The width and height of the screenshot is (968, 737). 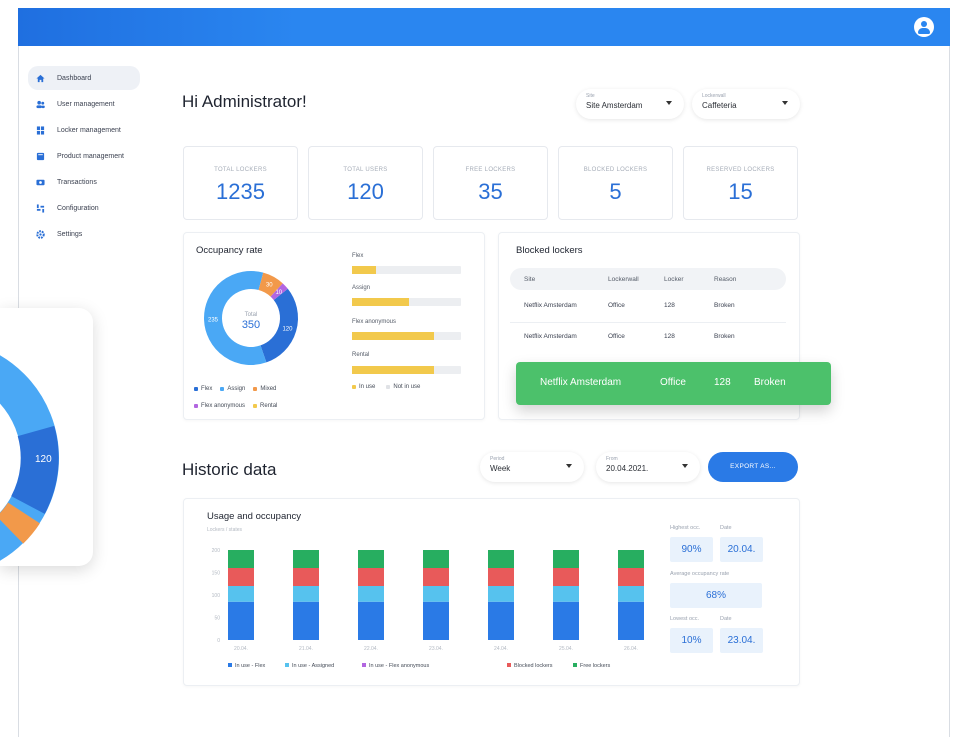 I want to click on user-avatar-icon, so click(x=924, y=27).